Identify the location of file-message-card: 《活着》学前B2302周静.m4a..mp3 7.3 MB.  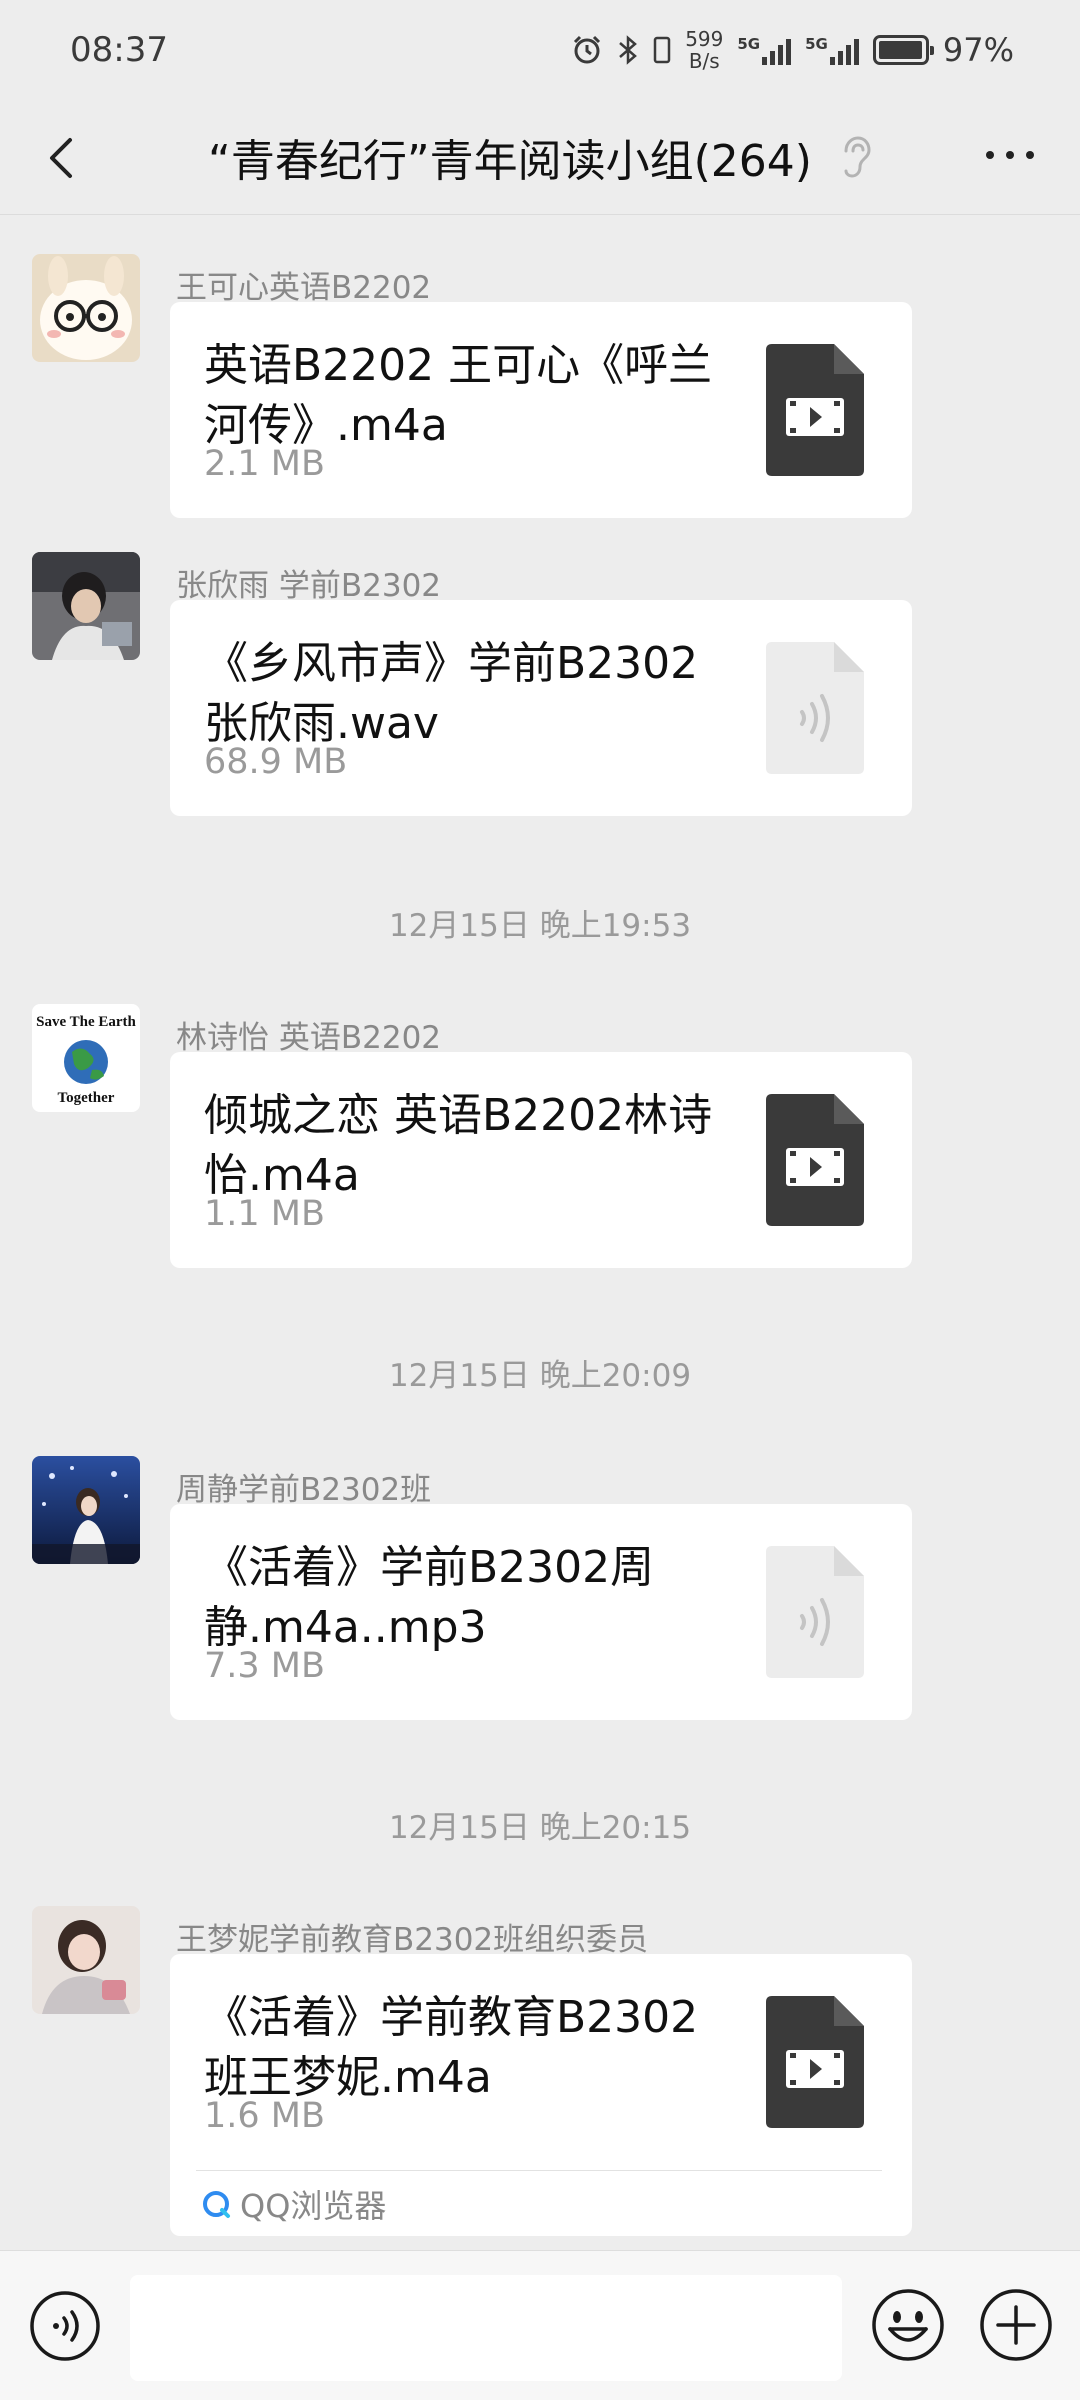
(541, 1612).